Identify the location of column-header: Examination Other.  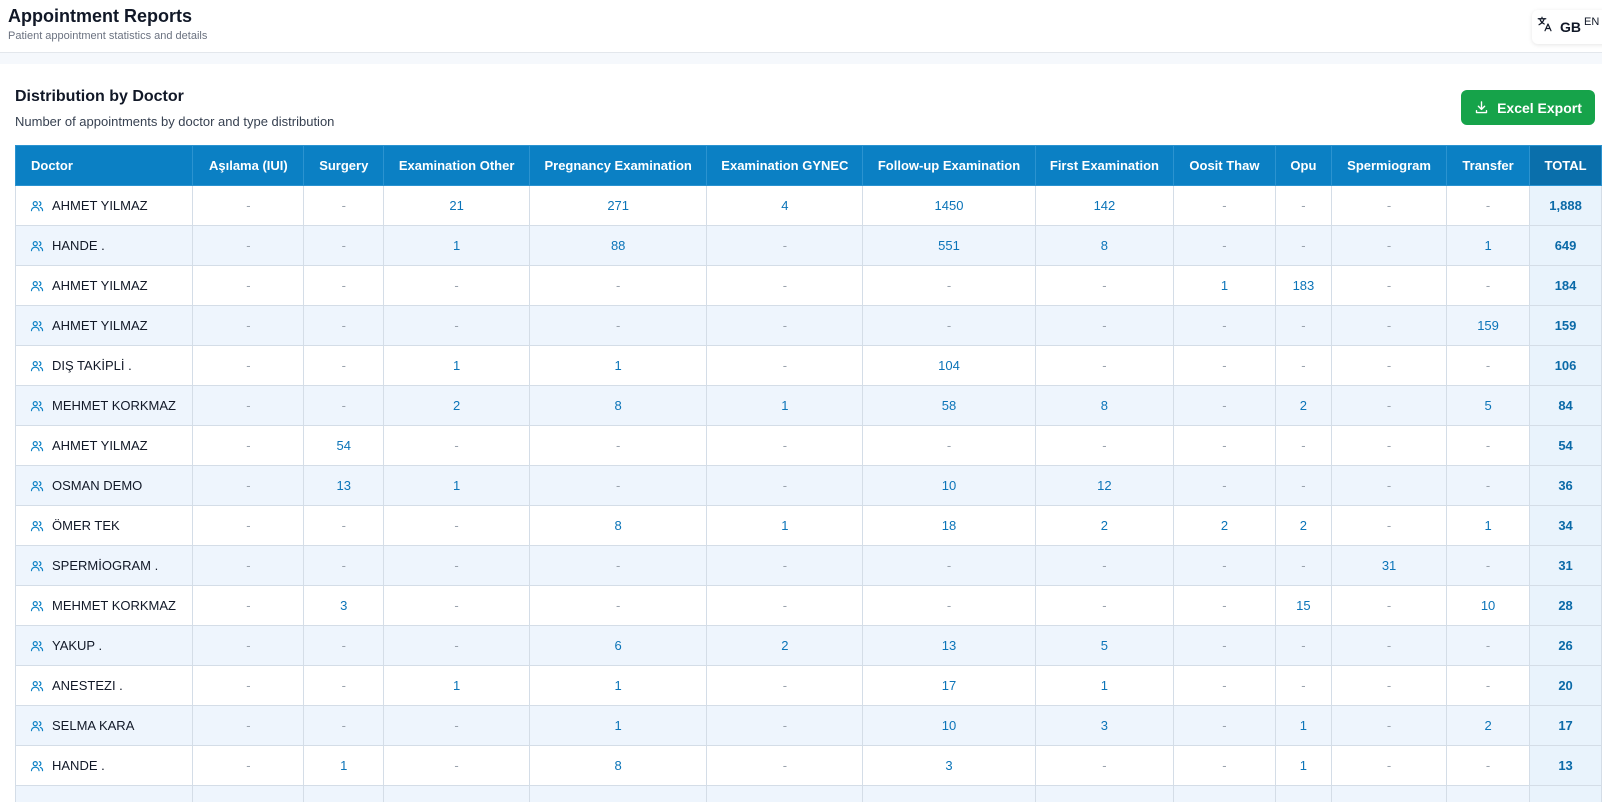
(456, 165).